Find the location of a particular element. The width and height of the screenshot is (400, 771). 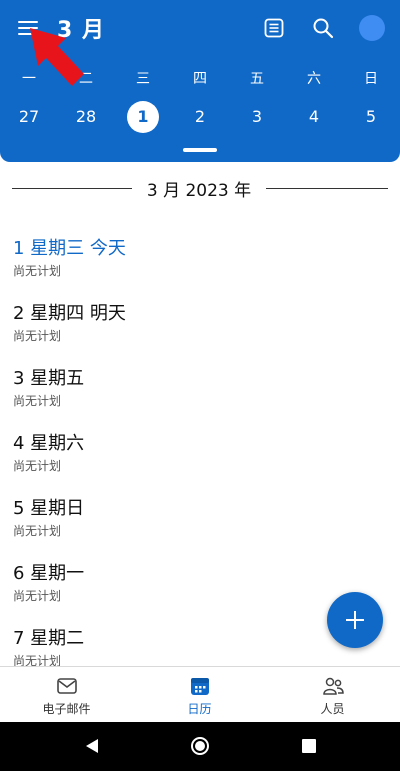

agenda-day: 6 星期一 尚无计划 is located at coordinates (193, 581).